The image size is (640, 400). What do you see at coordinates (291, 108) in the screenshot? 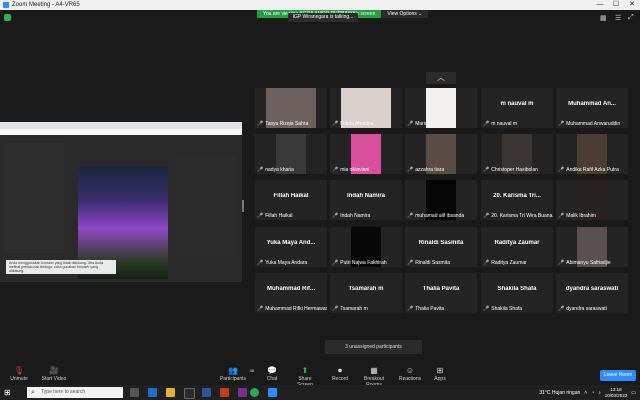
I see `participant-tile: 🎤 Tasya Rizqia Sahra` at bounding box center [291, 108].